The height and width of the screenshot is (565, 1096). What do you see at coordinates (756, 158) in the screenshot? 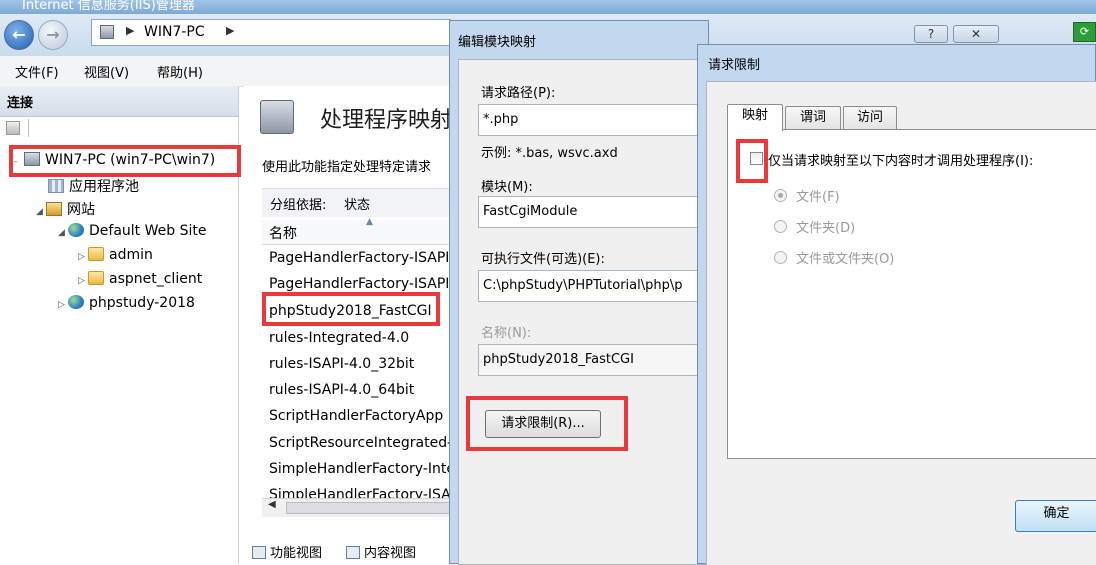
I see `invoke-only-if-mapped-checkbox` at bounding box center [756, 158].